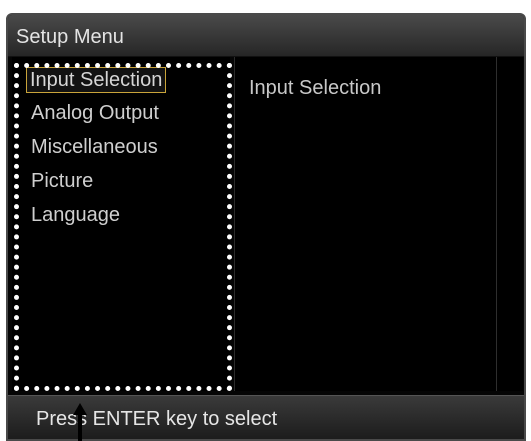 The image size is (531, 441). What do you see at coordinates (75, 215) in the screenshot?
I see `menu-item-language: Language` at bounding box center [75, 215].